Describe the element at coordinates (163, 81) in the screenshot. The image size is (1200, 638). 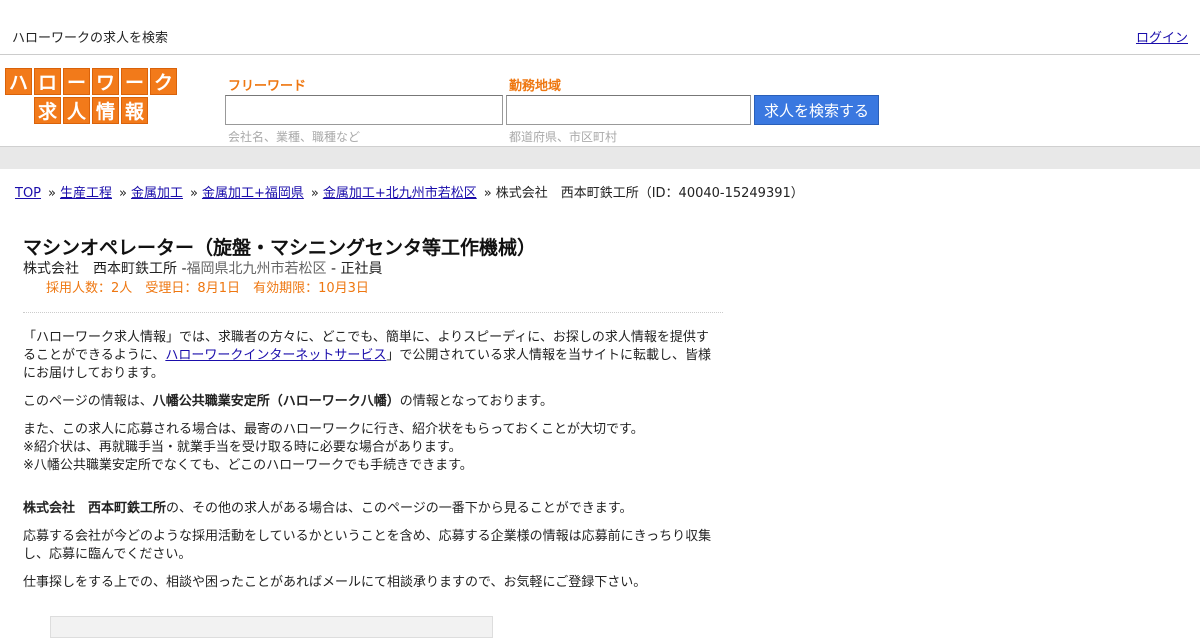
I see `logo-char: ク` at that location.